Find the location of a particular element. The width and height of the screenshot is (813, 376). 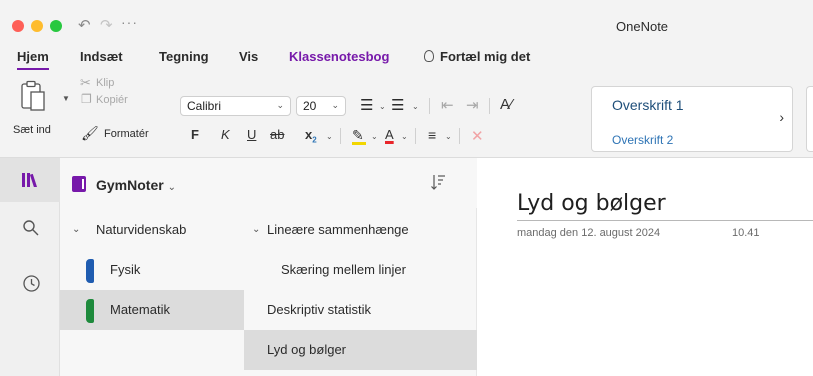

subscript-button: x2 is located at coordinates (311, 136).